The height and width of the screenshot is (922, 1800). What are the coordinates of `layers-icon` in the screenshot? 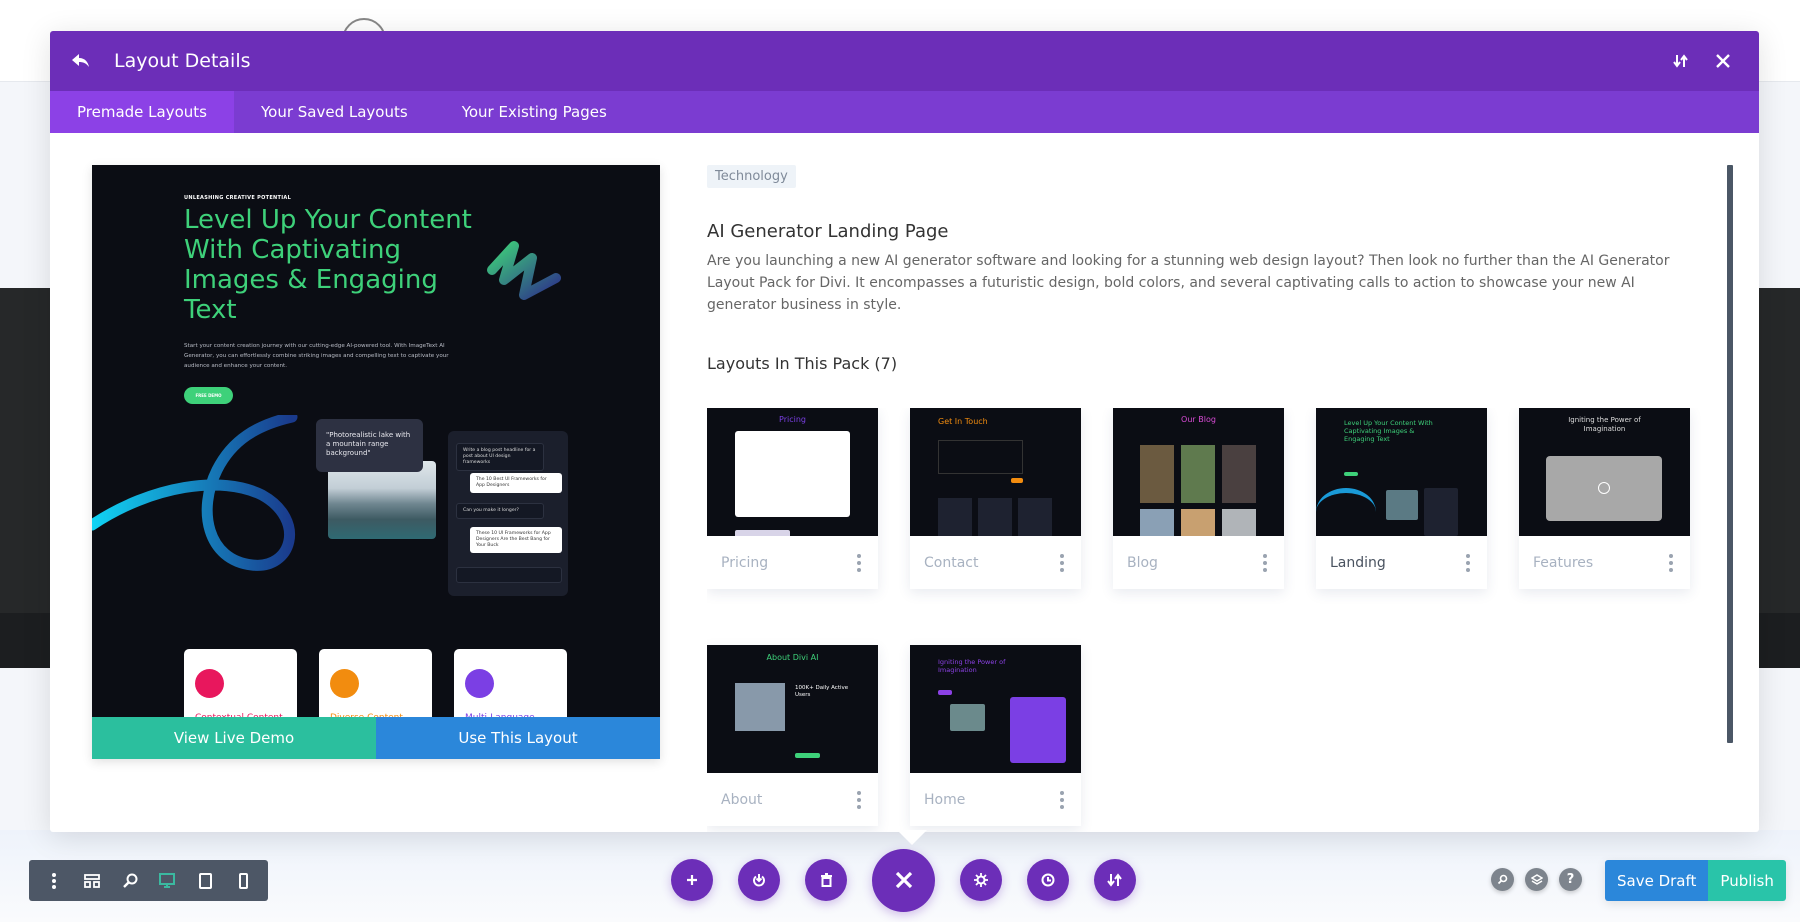 It's located at (1536, 879).